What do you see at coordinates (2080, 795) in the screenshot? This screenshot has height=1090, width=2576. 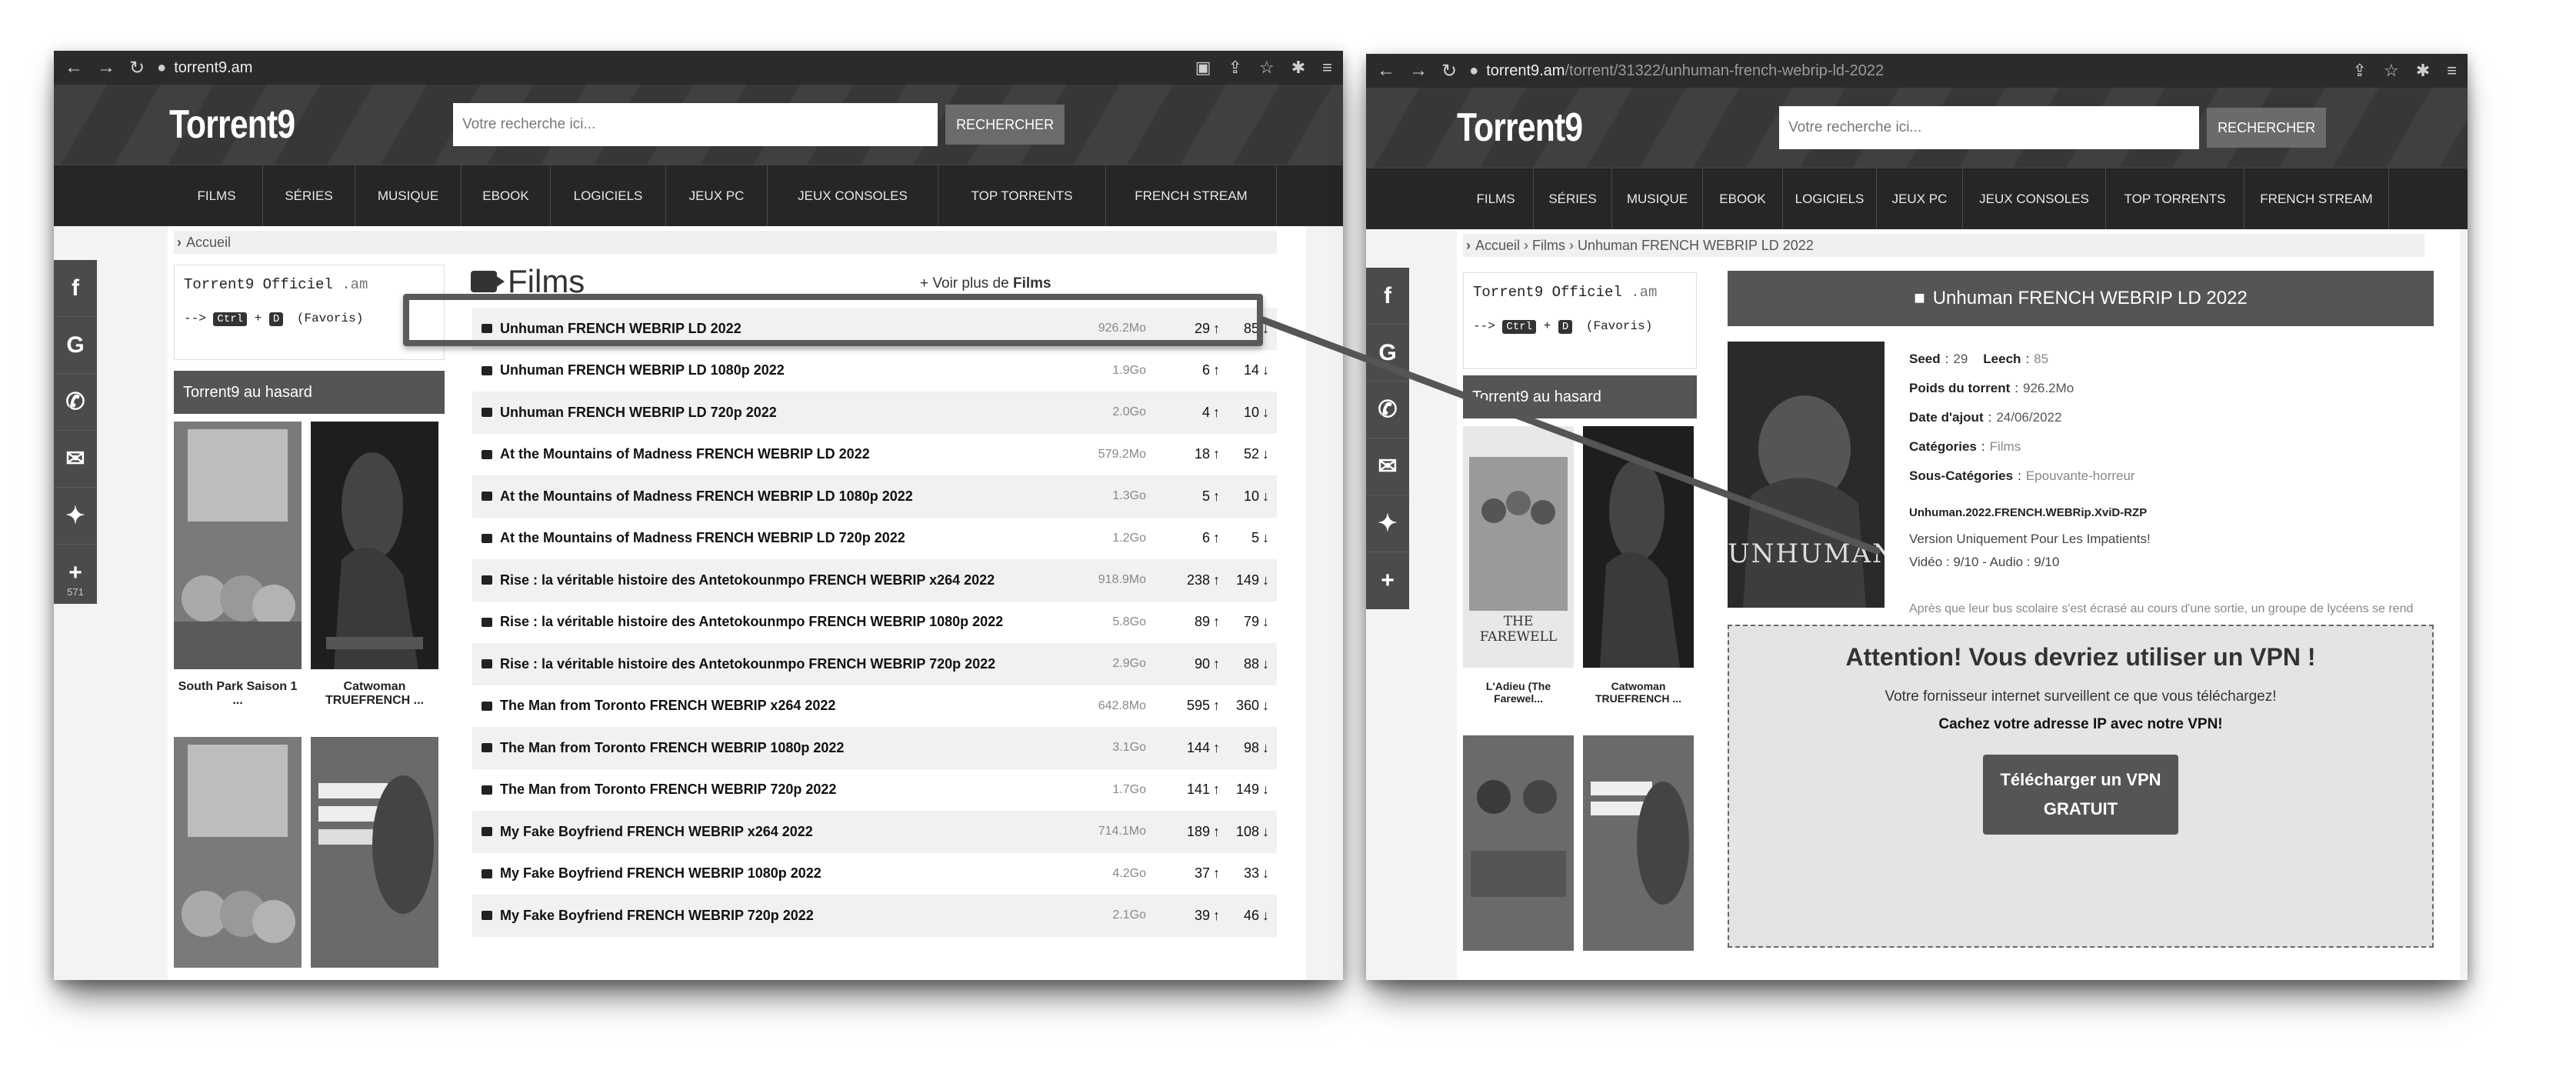 I see `download-vpn-button: Télécharger un VPN GRATUIT` at bounding box center [2080, 795].